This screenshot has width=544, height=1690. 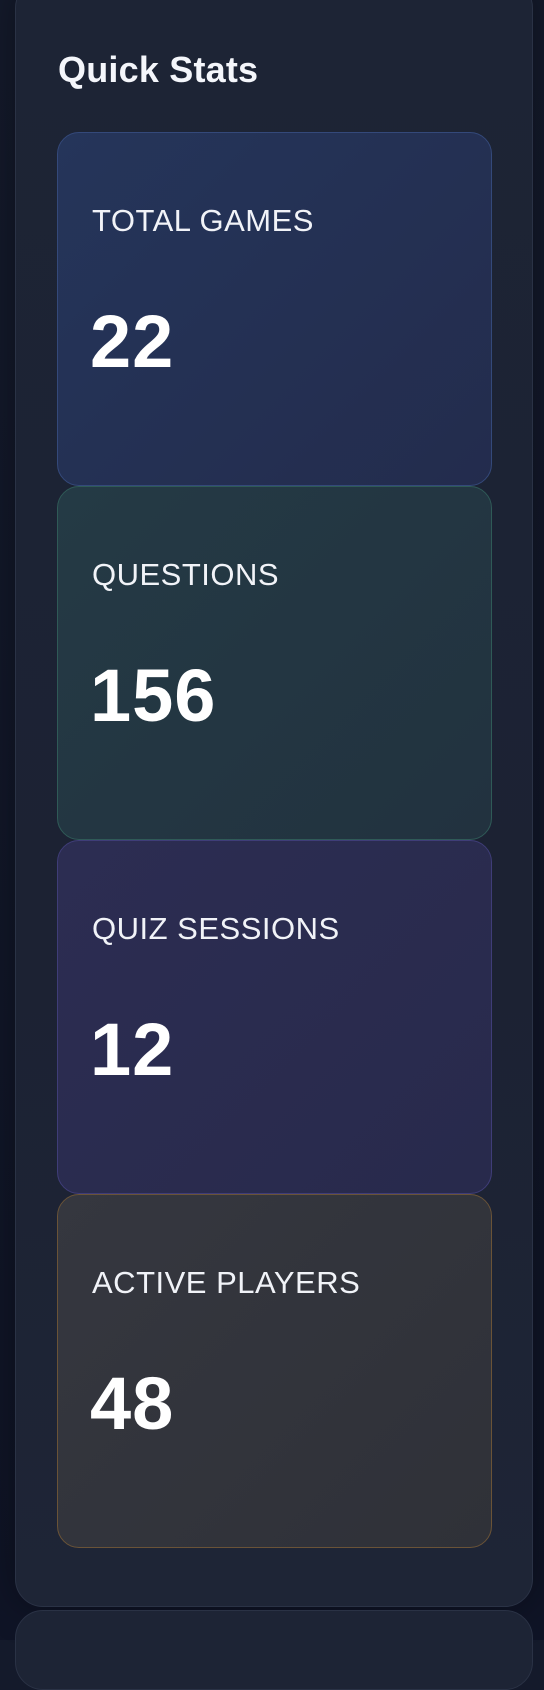 I want to click on stat-value-total-games: 22, so click(x=132, y=341).